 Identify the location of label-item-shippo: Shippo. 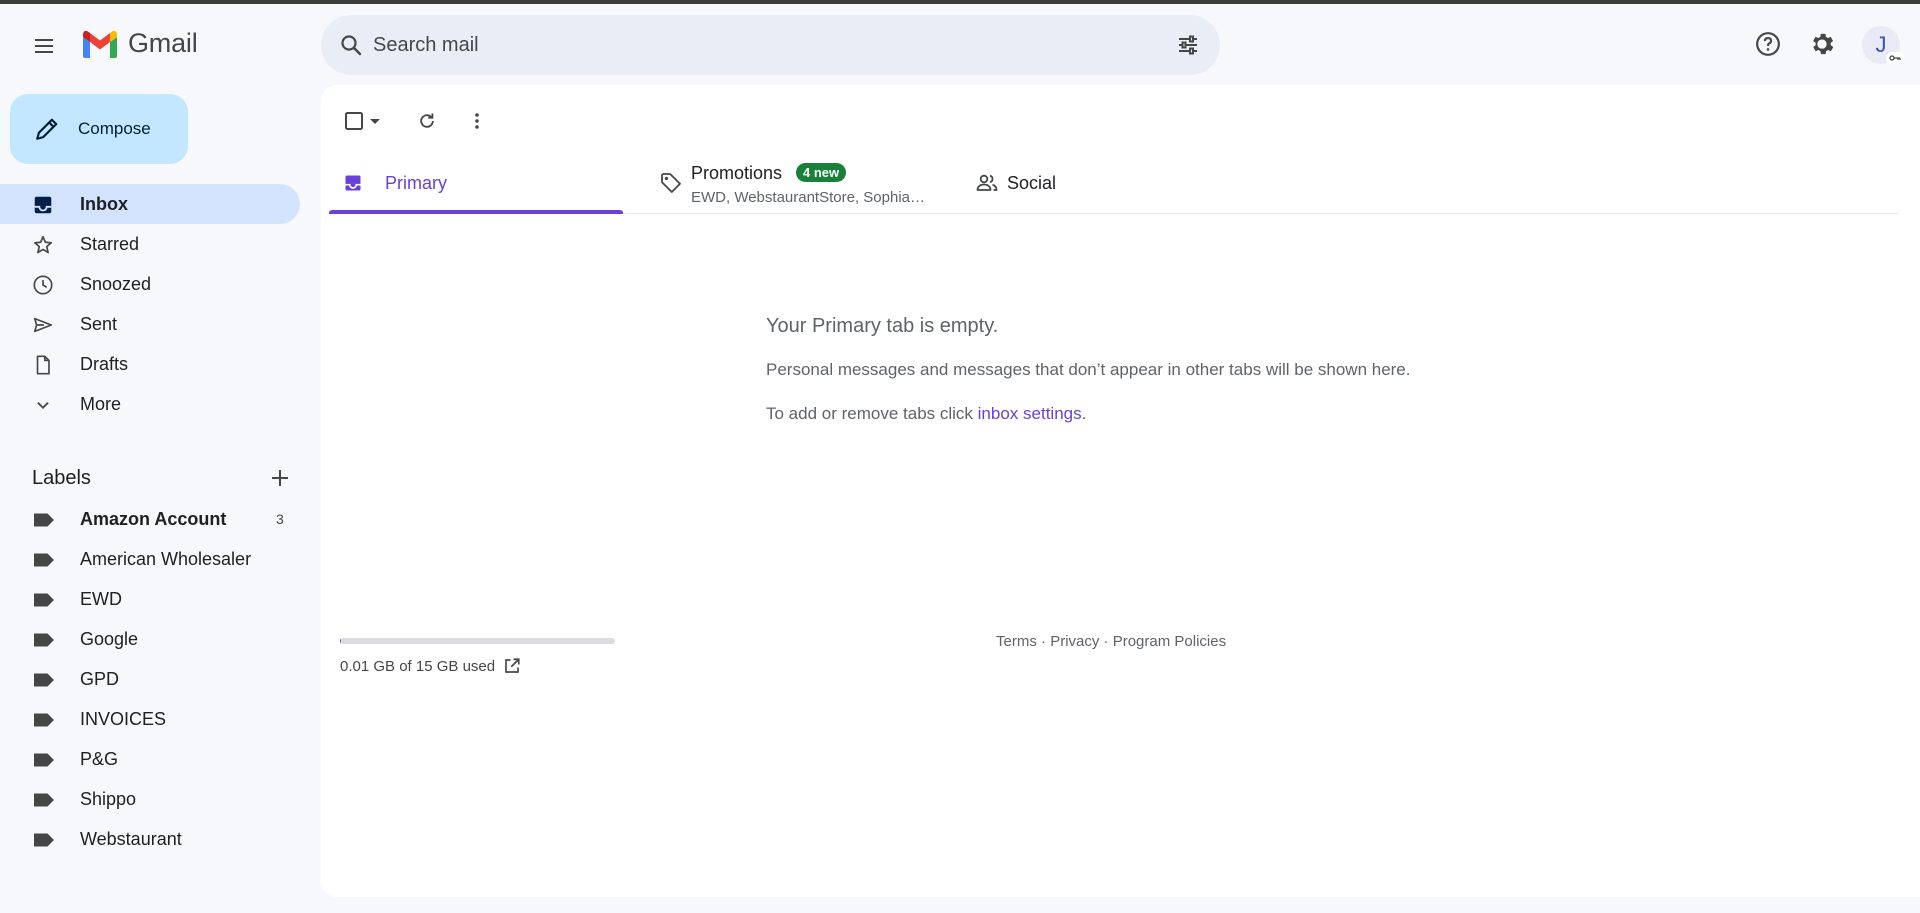
(150, 799).